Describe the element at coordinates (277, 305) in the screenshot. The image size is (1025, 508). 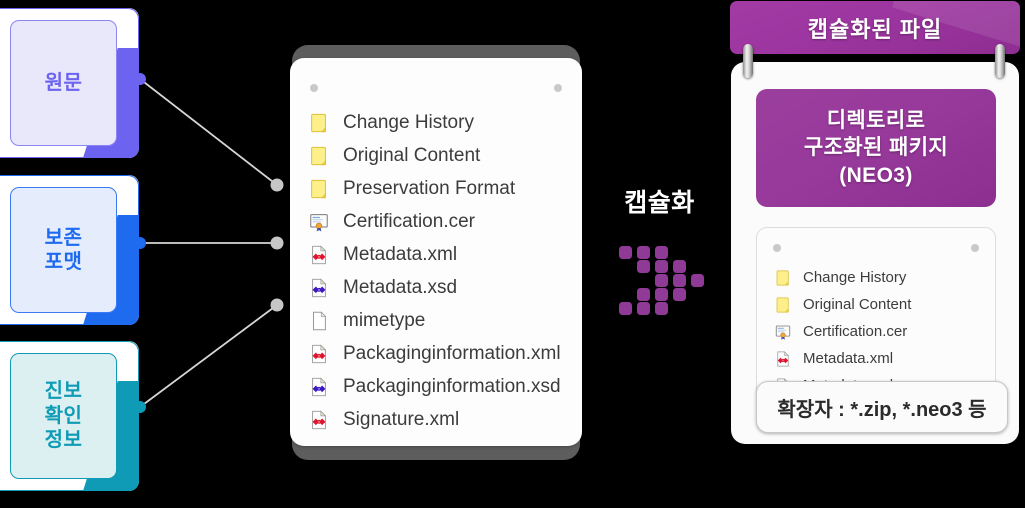
I see `connector-end-dot-jinbo` at that location.